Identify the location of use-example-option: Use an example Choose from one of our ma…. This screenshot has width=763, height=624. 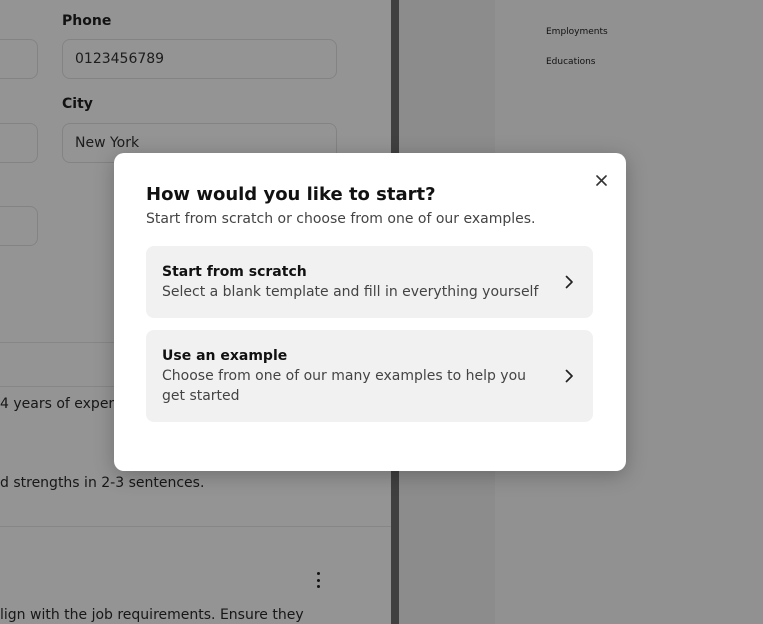
(369, 376).